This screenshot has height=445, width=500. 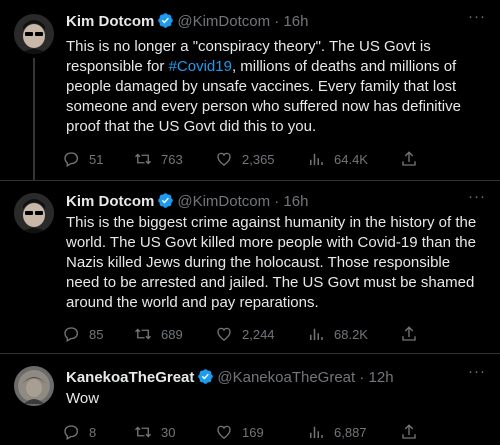 What do you see at coordinates (258, 334) in the screenshot?
I see `like-count: 2,244` at bounding box center [258, 334].